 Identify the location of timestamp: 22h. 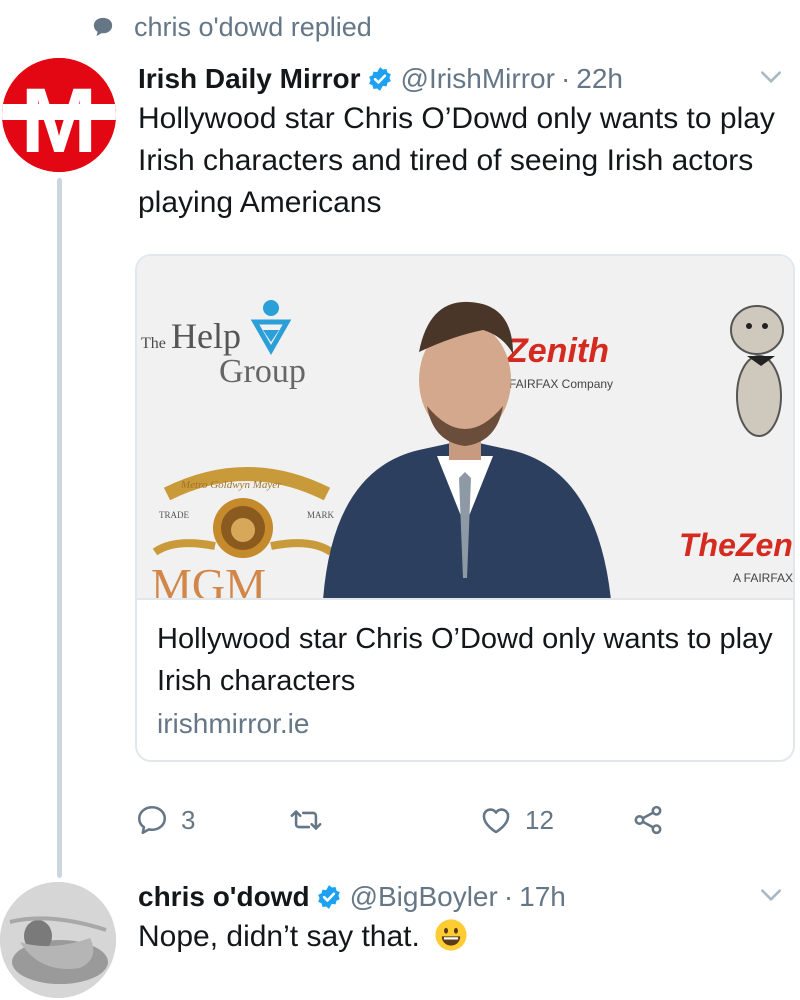
(599, 79).